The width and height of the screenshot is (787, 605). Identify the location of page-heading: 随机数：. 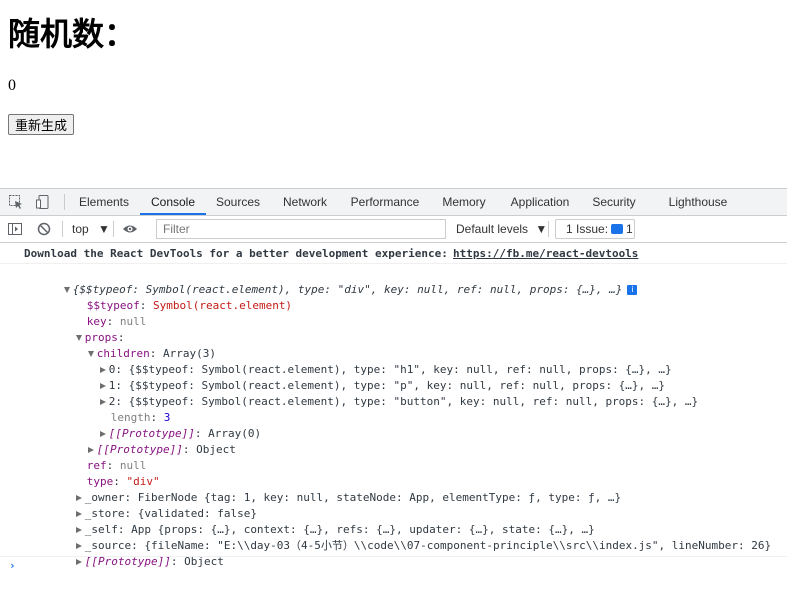
(72, 34).